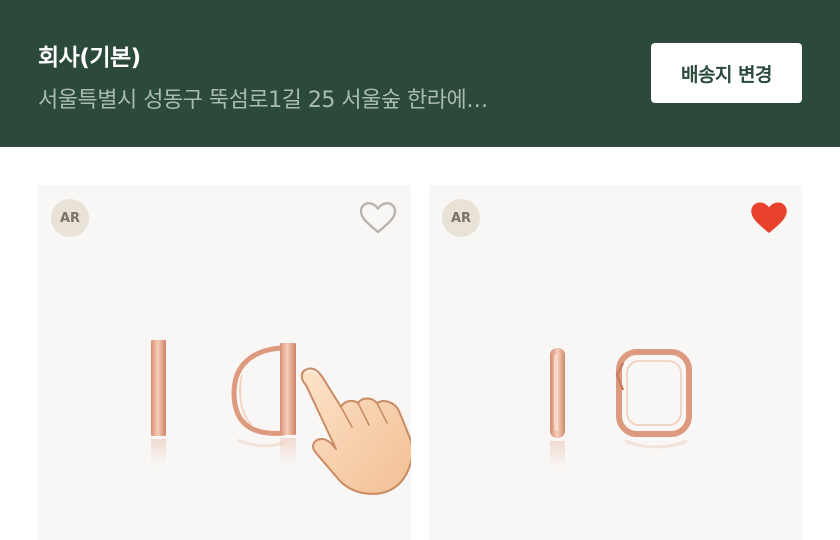 The image size is (840, 540). Describe the element at coordinates (89, 58) in the screenshot. I see `address-label: 회사(기본)` at that location.